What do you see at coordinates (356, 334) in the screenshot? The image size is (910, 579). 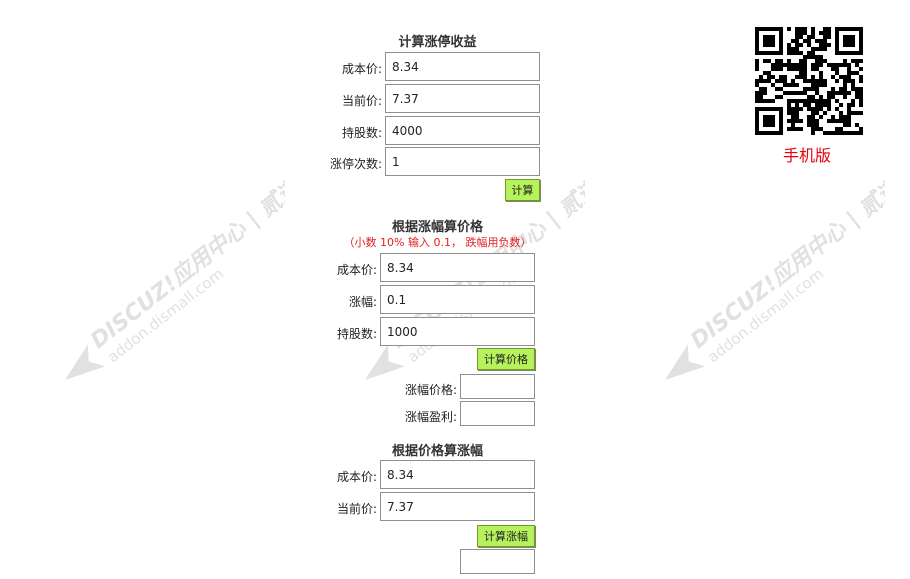 I see `rise-shares-label: 持股数:` at bounding box center [356, 334].